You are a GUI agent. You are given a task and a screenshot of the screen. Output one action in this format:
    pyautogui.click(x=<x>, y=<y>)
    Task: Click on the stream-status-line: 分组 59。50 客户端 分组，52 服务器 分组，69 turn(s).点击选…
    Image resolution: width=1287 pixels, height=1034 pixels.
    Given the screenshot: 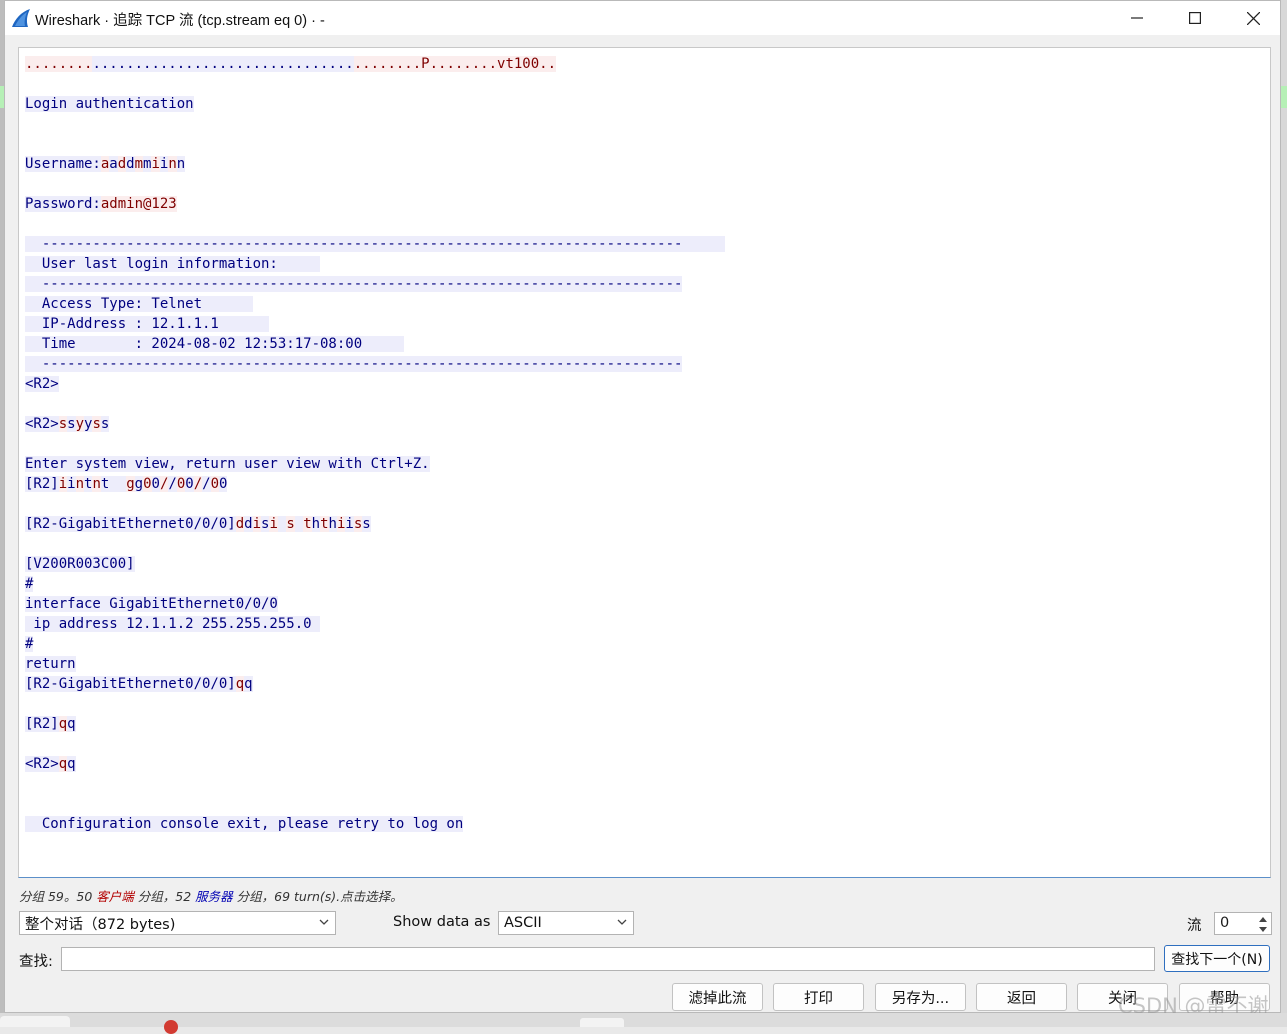 What is the action you would take?
    pyautogui.click(x=211, y=895)
    